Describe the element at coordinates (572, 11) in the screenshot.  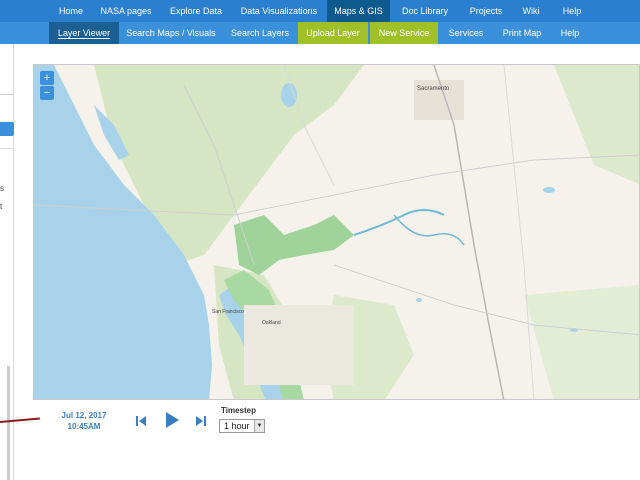
I see `nav-help: Help` at that location.